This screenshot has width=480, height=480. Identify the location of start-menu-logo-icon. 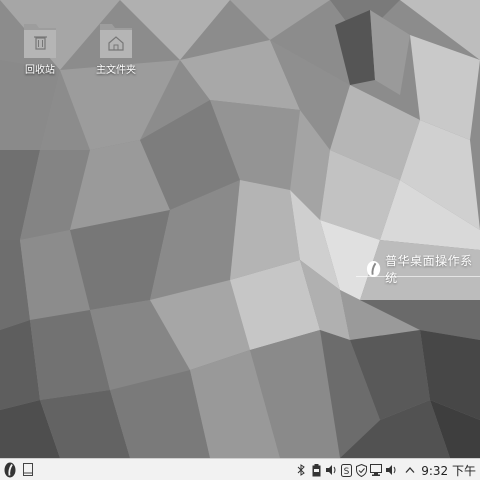
(10, 469).